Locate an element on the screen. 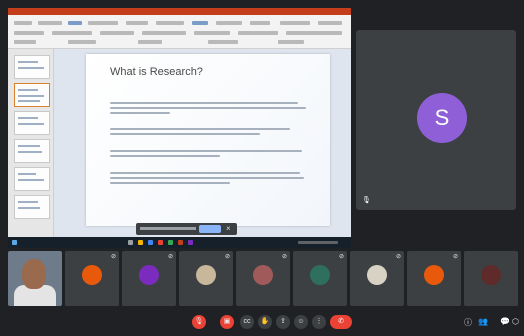 The image size is (524, 336). info-icon: ⓘ is located at coordinates (468, 322).